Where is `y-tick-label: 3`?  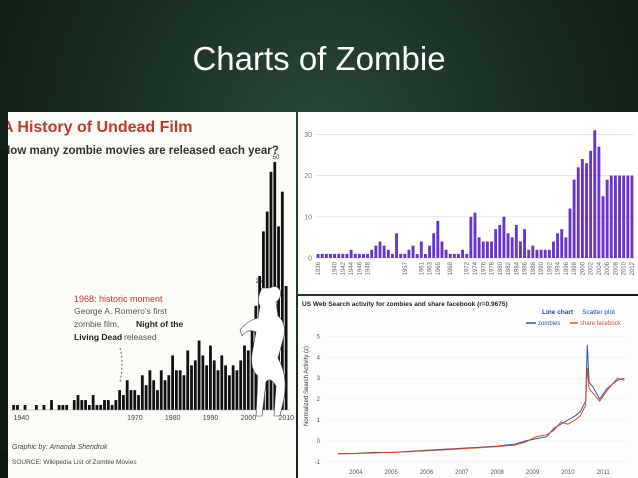 y-tick-label: 3 is located at coordinates (319, 379).